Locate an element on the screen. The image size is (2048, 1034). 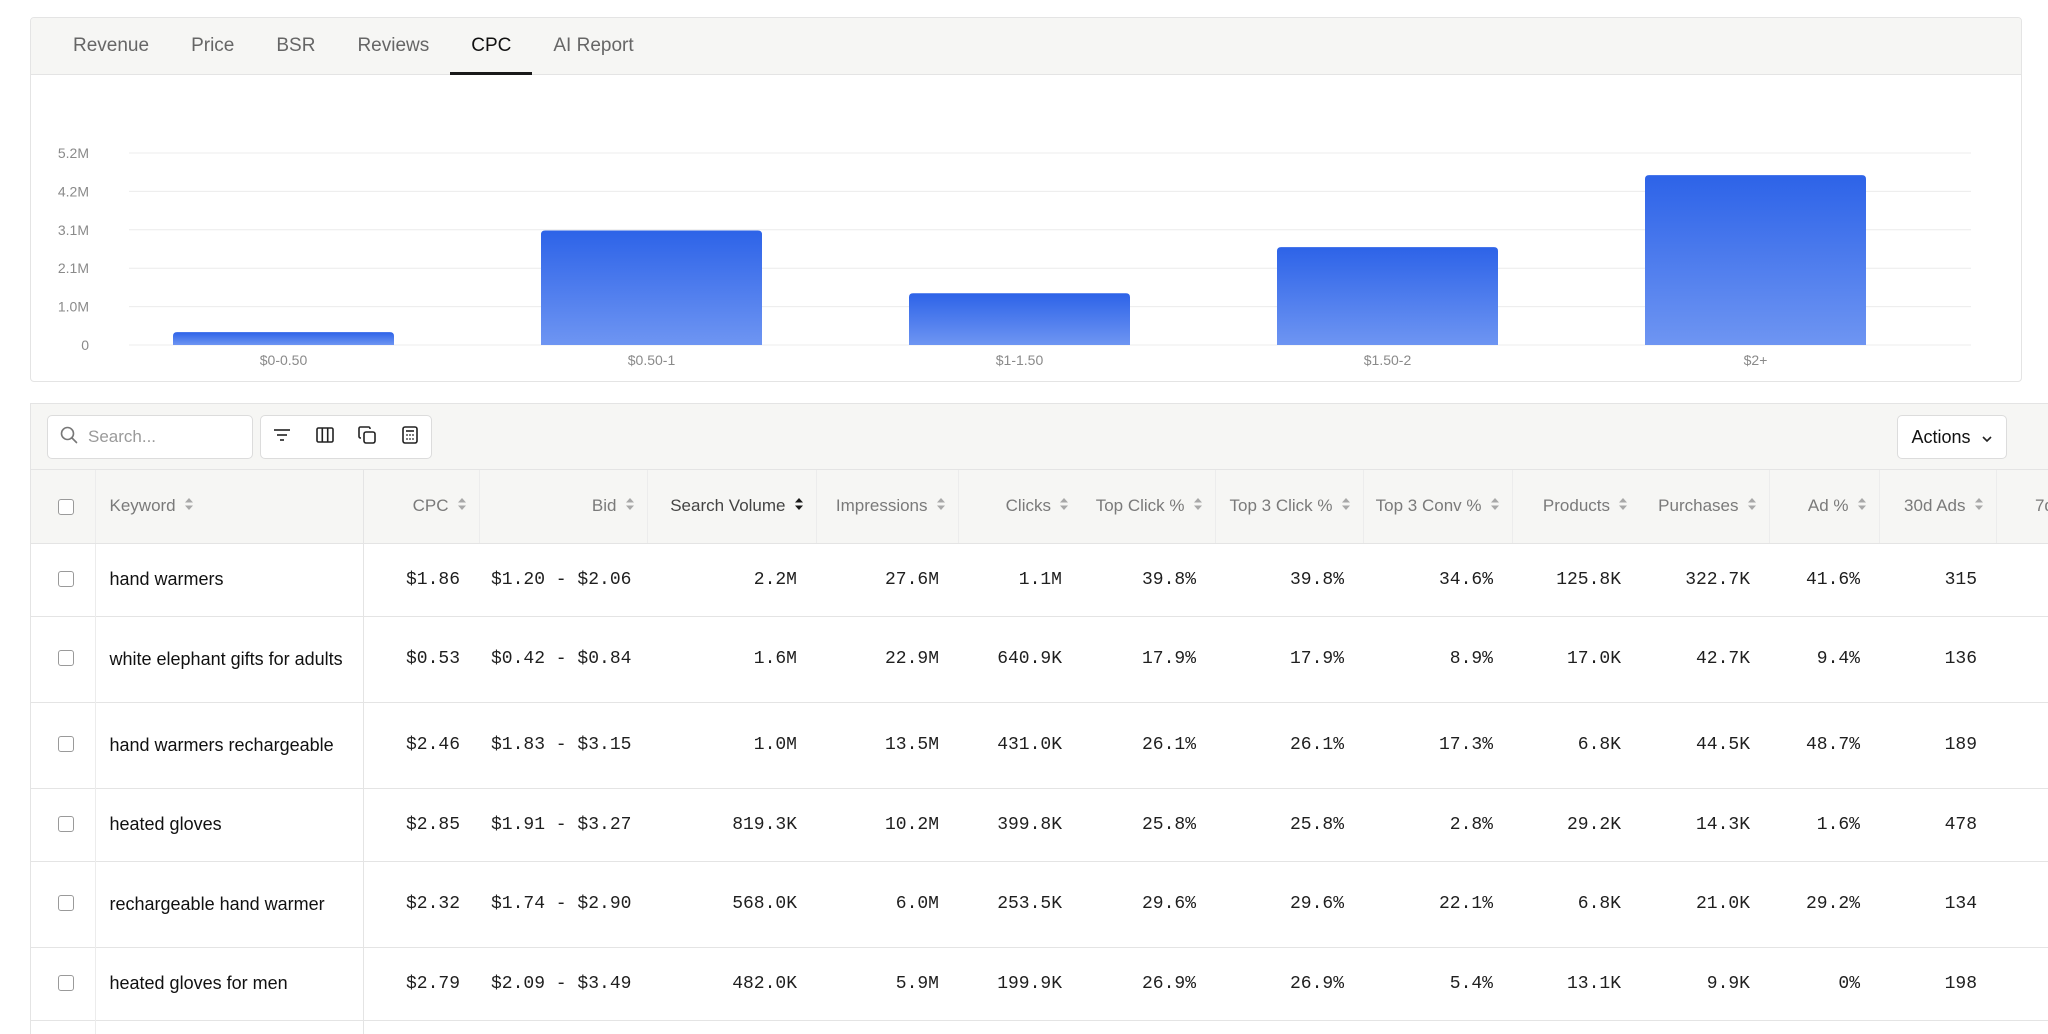
tab-ai-report: AI Report is located at coordinates (593, 46).